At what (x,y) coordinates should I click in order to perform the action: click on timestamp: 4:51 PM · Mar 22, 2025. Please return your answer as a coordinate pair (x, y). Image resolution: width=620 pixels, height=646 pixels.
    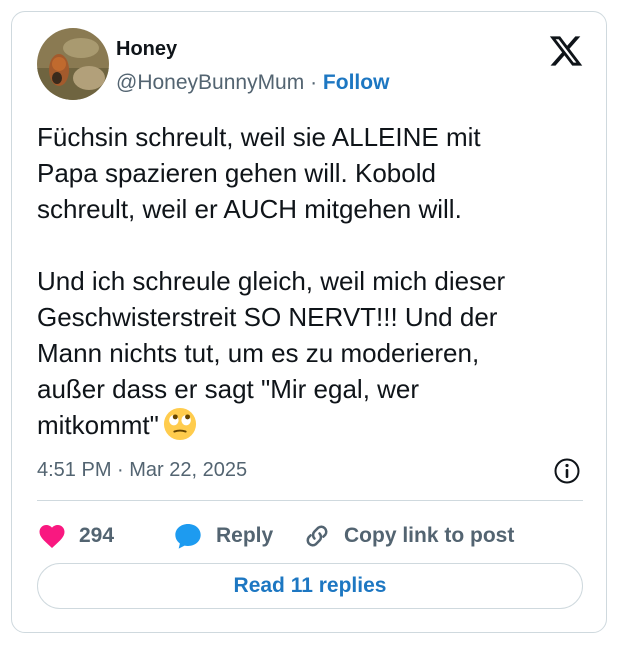
    Looking at the image, I should click on (142, 470).